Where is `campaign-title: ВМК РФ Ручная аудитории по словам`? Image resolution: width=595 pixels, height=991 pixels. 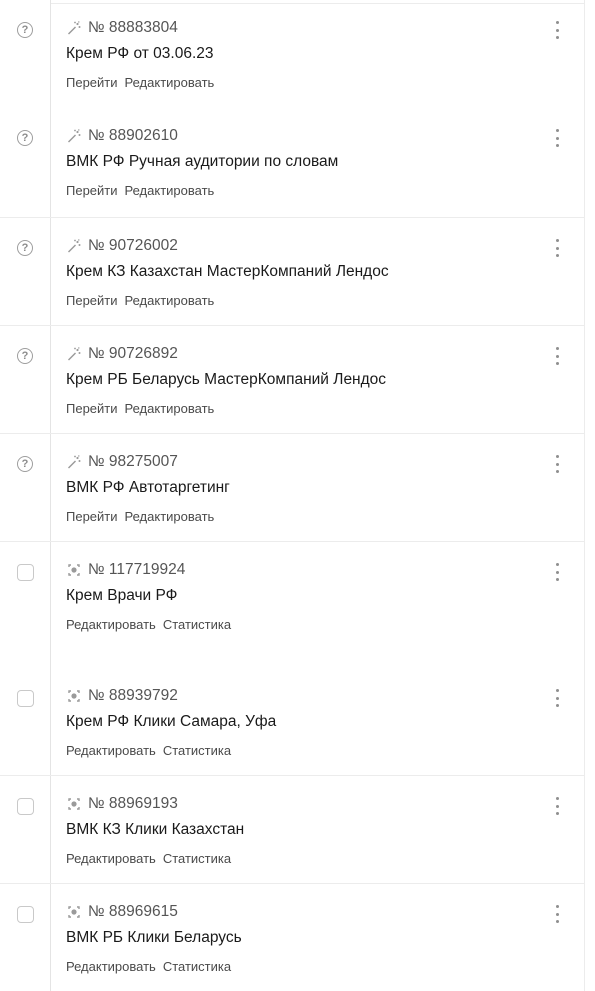
campaign-title: ВМК РФ Ручная аудитории по словам is located at coordinates (202, 161).